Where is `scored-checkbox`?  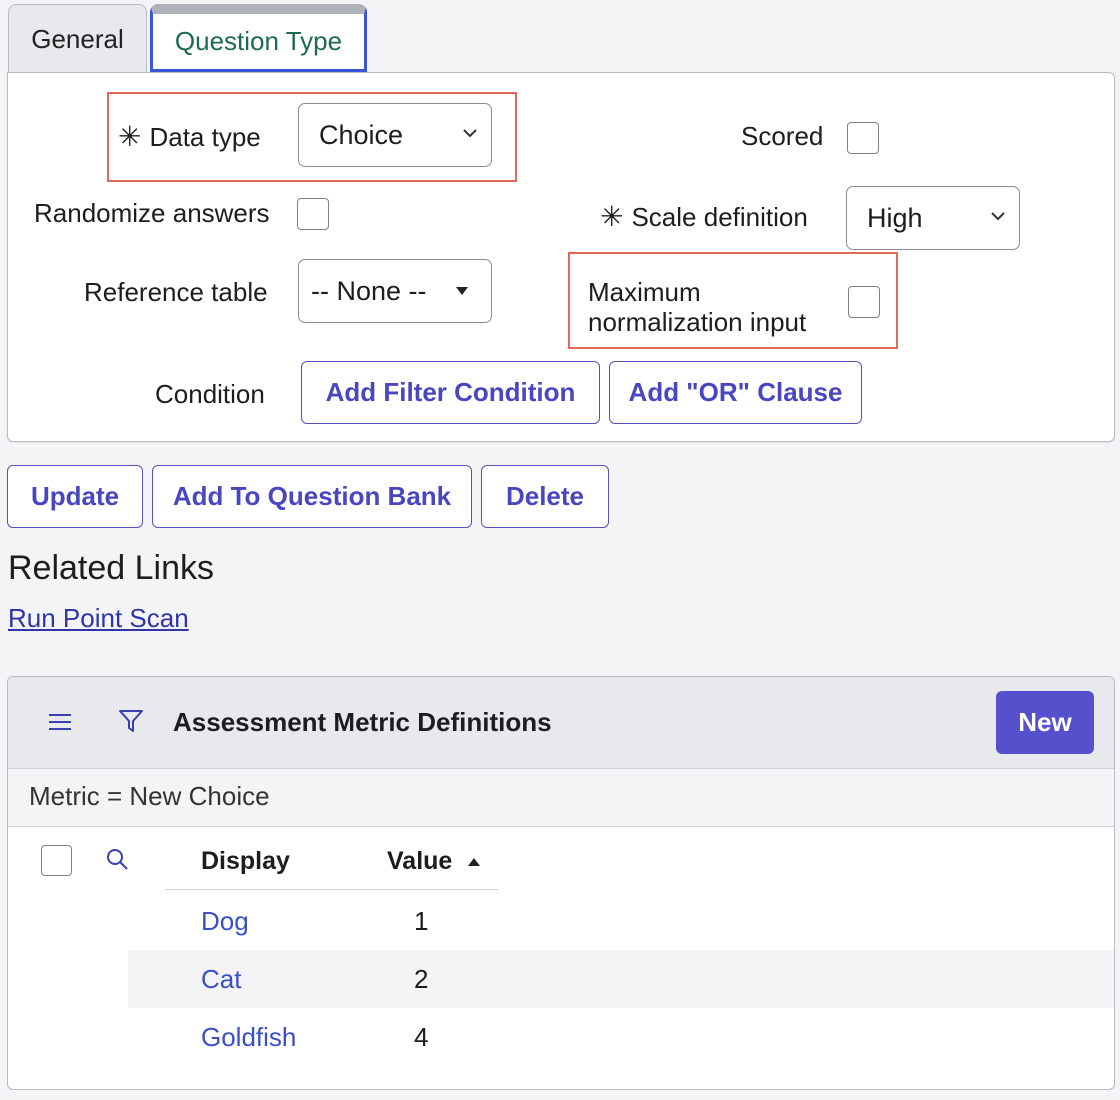 scored-checkbox is located at coordinates (863, 138).